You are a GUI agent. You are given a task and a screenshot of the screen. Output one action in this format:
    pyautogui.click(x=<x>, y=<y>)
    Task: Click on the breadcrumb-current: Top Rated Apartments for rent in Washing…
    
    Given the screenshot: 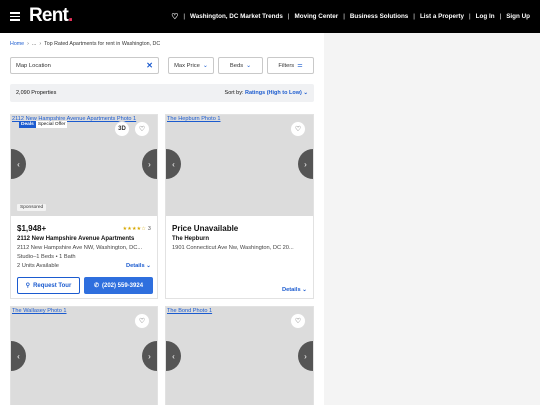 What is the action you would take?
    pyautogui.click(x=102, y=44)
    